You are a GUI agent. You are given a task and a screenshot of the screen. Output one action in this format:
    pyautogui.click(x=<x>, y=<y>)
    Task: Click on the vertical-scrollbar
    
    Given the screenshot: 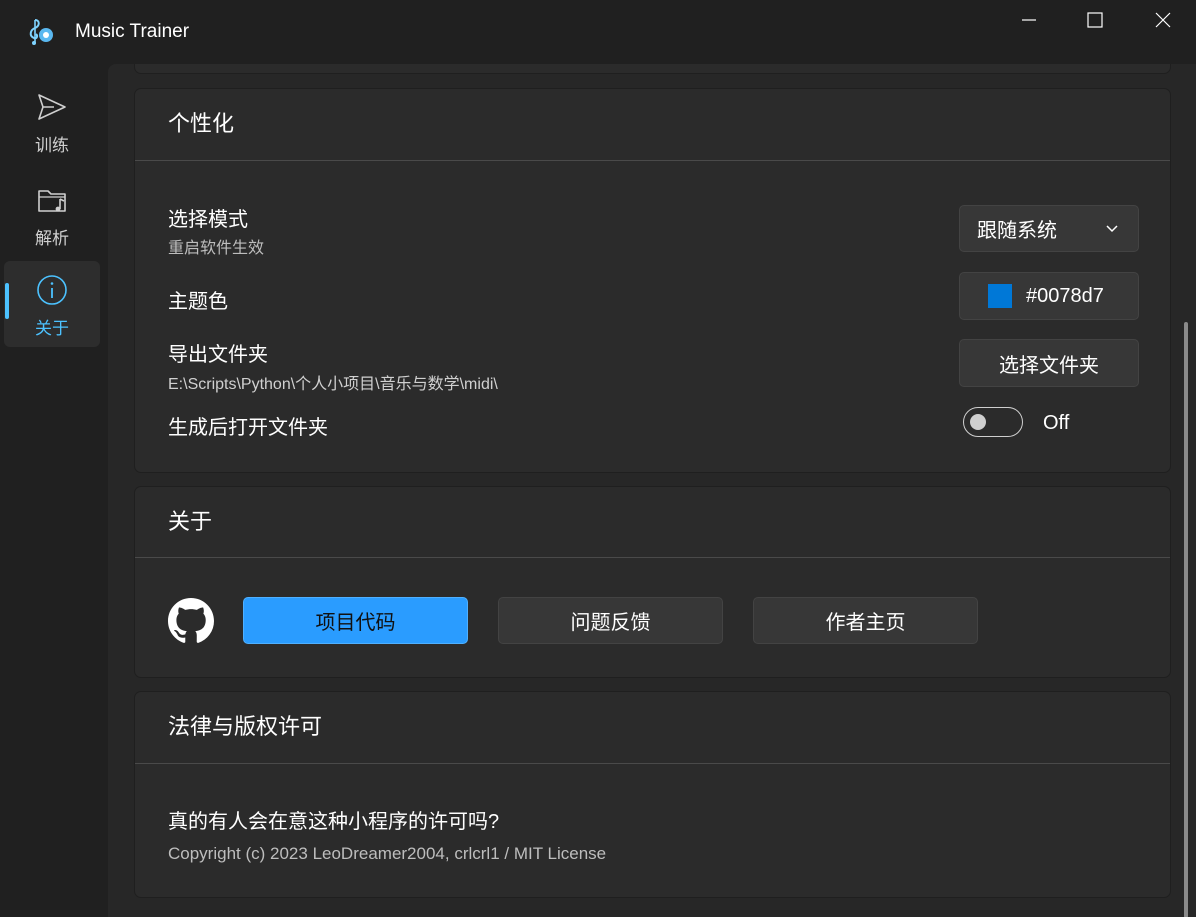 What is the action you would take?
    pyautogui.click(x=1186, y=619)
    